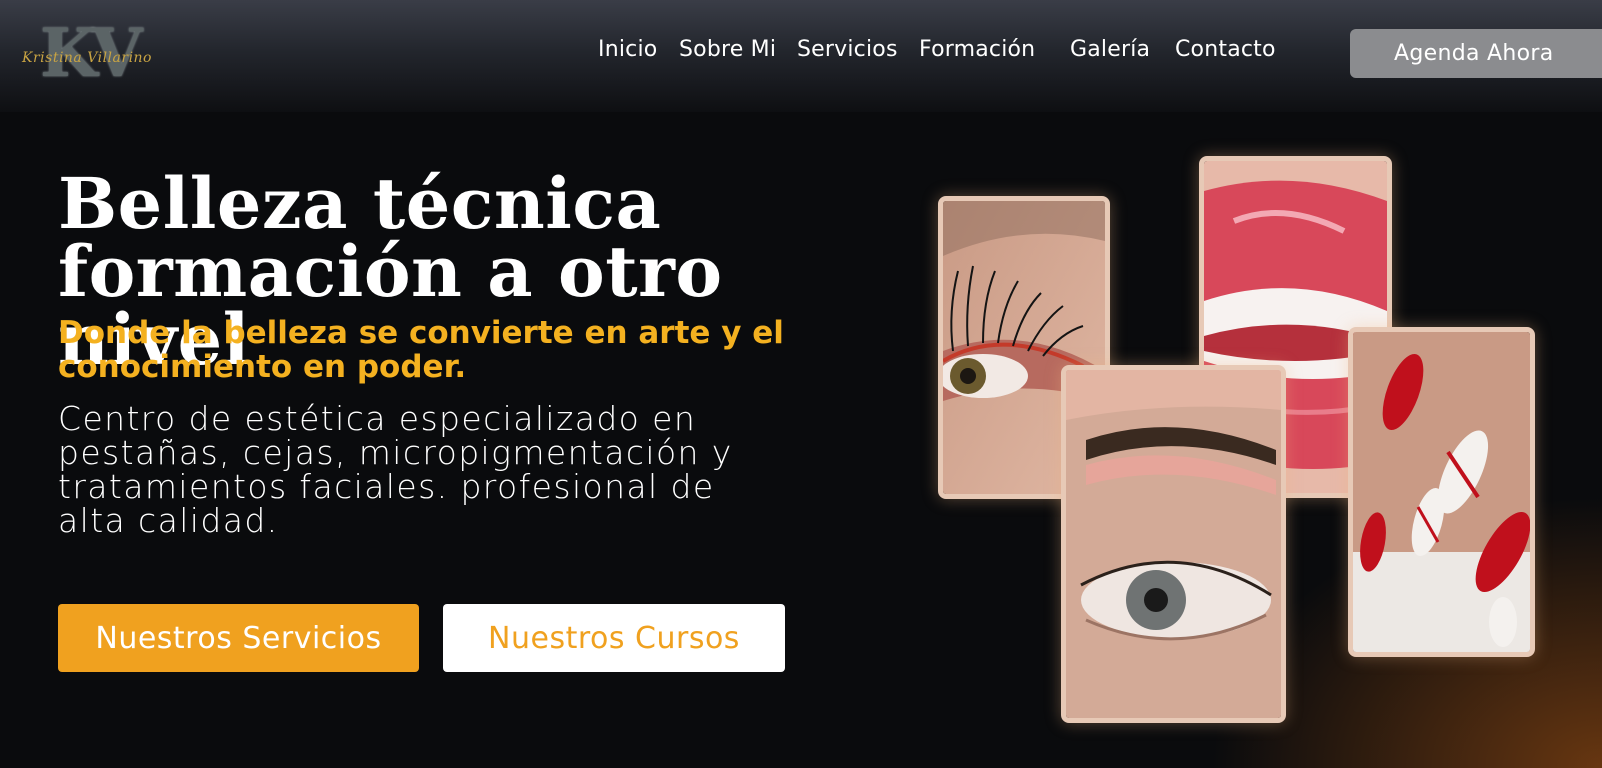  I want to click on nav-link-formacion: Formación, so click(977, 49).